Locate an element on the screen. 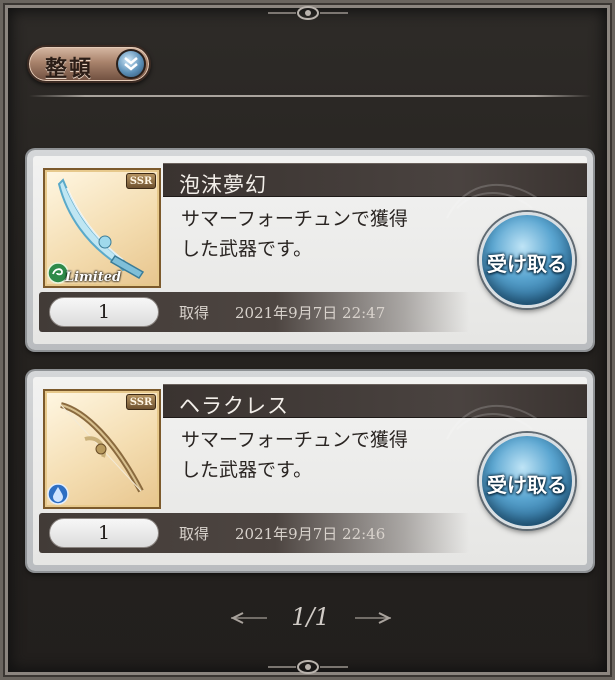 The image size is (615, 680). header-divider is located at coordinates (310, 96).